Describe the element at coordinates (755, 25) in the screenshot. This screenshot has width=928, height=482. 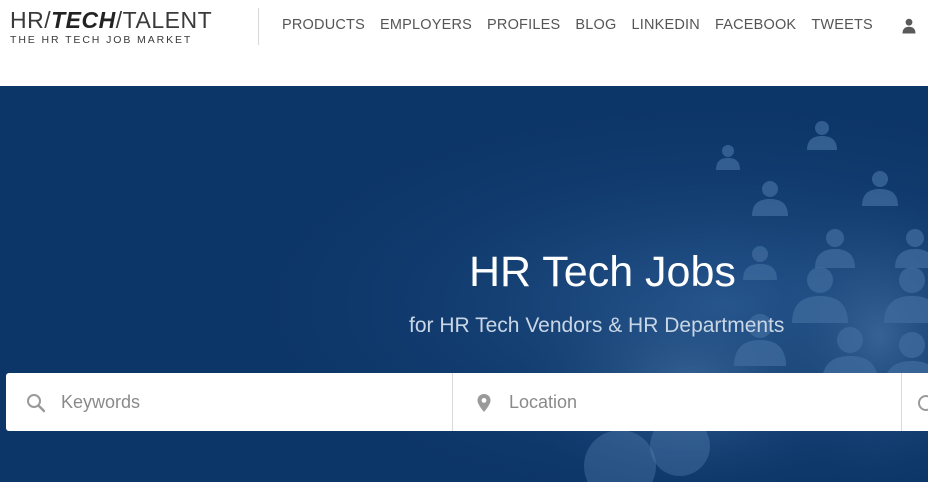
I see `nav-item-facebook: FACEBOOK` at that location.